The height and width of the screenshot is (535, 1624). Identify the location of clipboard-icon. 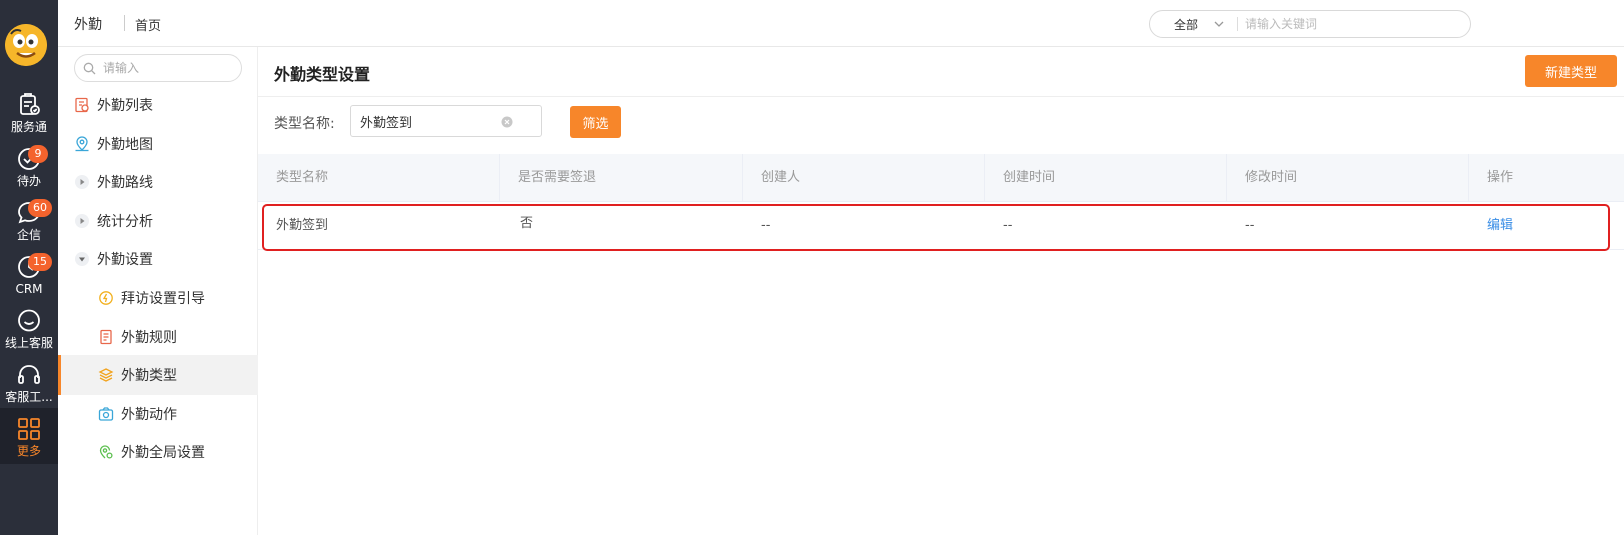
(30, 104).